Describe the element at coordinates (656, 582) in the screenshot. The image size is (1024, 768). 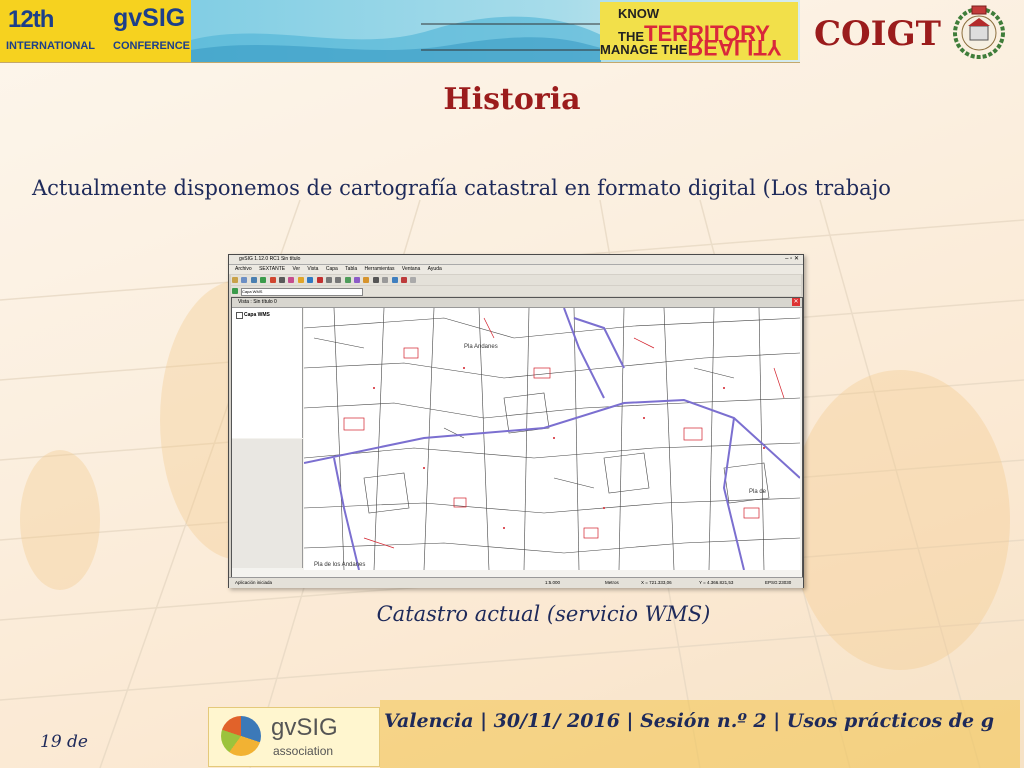
I see `x-coordinate: X = 721.333,06` at that location.